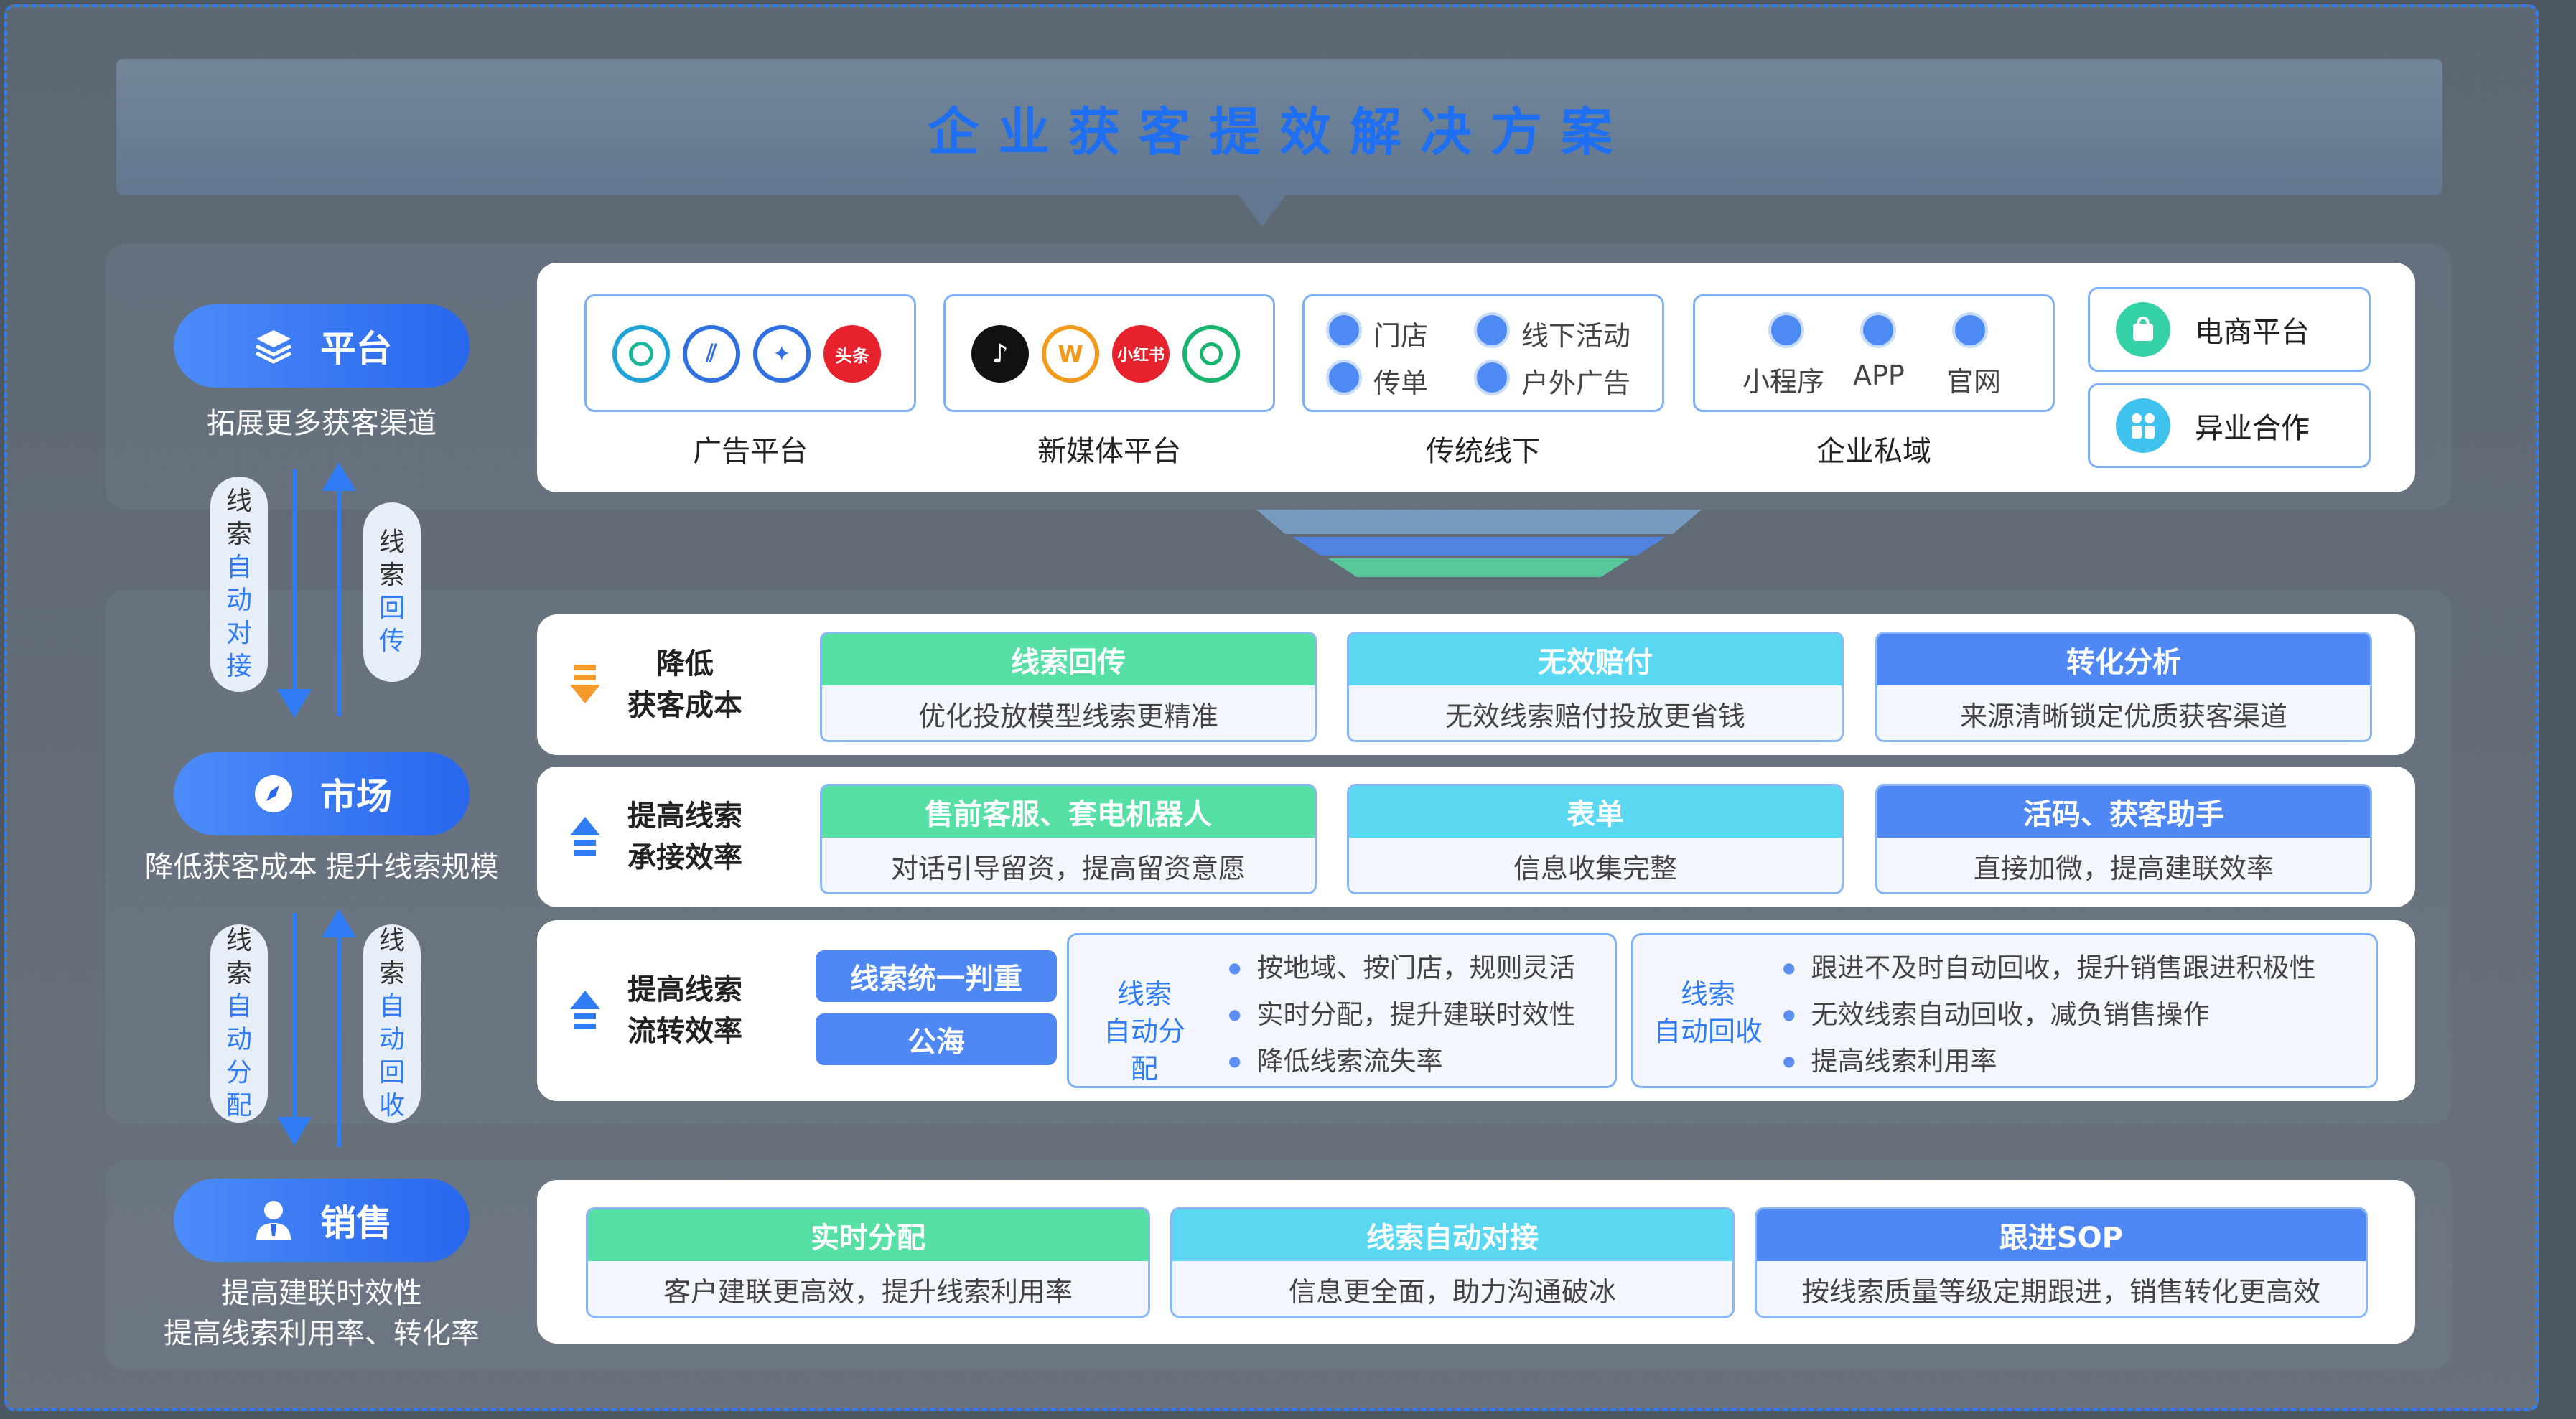 The image size is (2576, 1419). I want to click on stage-platform: 平台, so click(322, 346).